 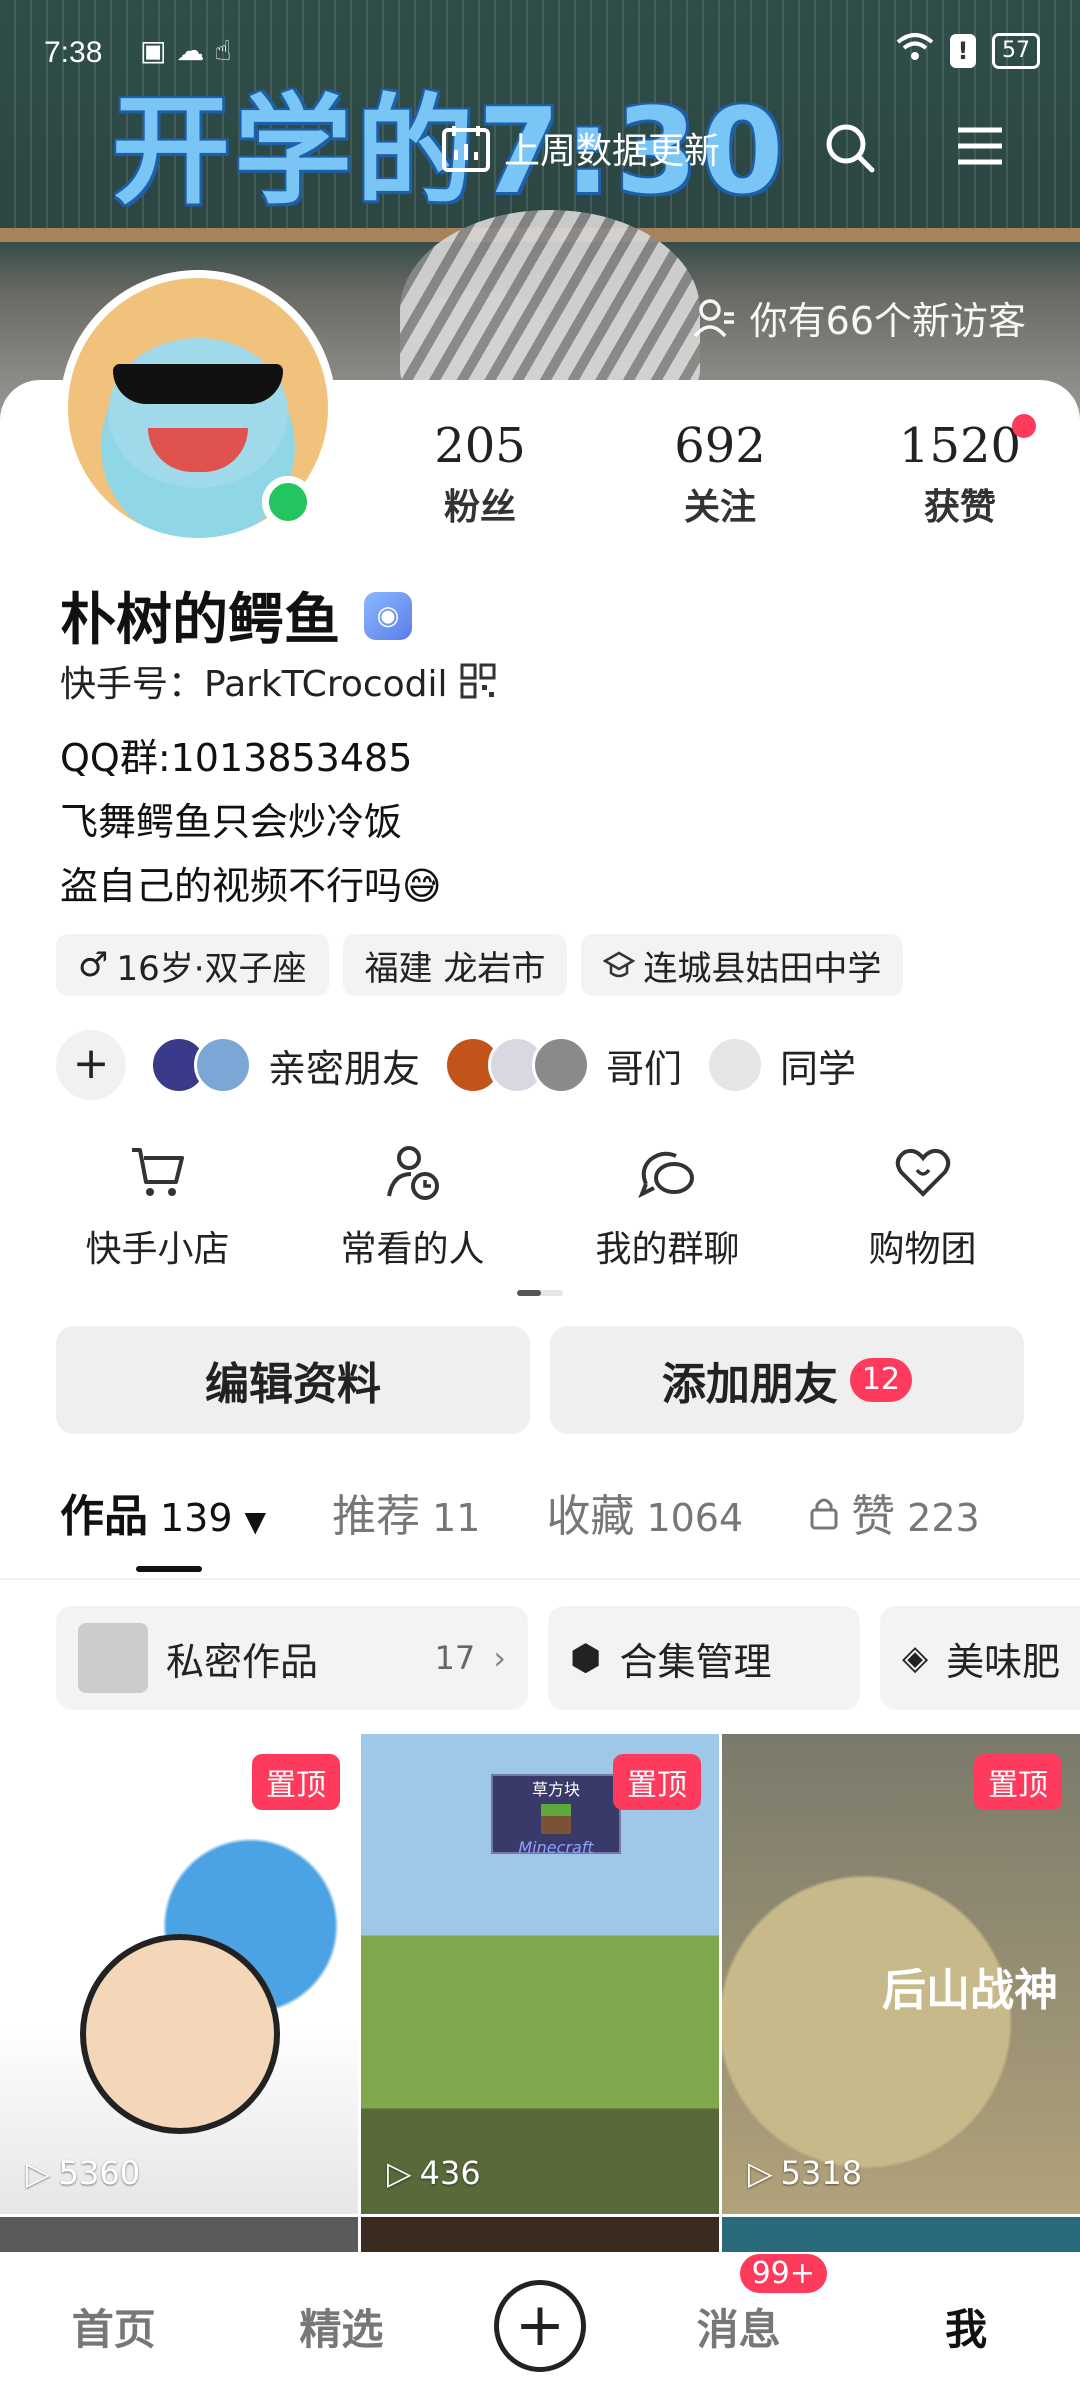 I want to click on group-buddies: 哥们, so click(x=563, y=1065).